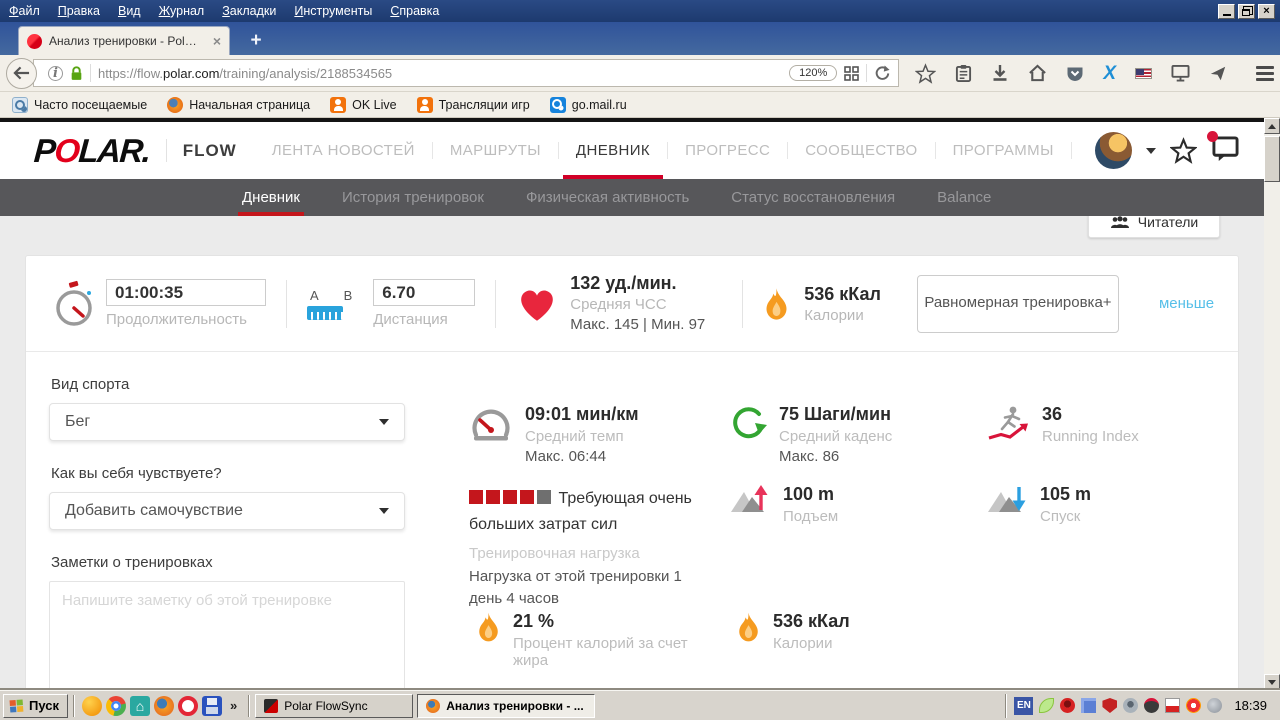  Describe the element at coordinates (1109, 73) in the screenshot. I see `x-extension-icon: X` at that location.